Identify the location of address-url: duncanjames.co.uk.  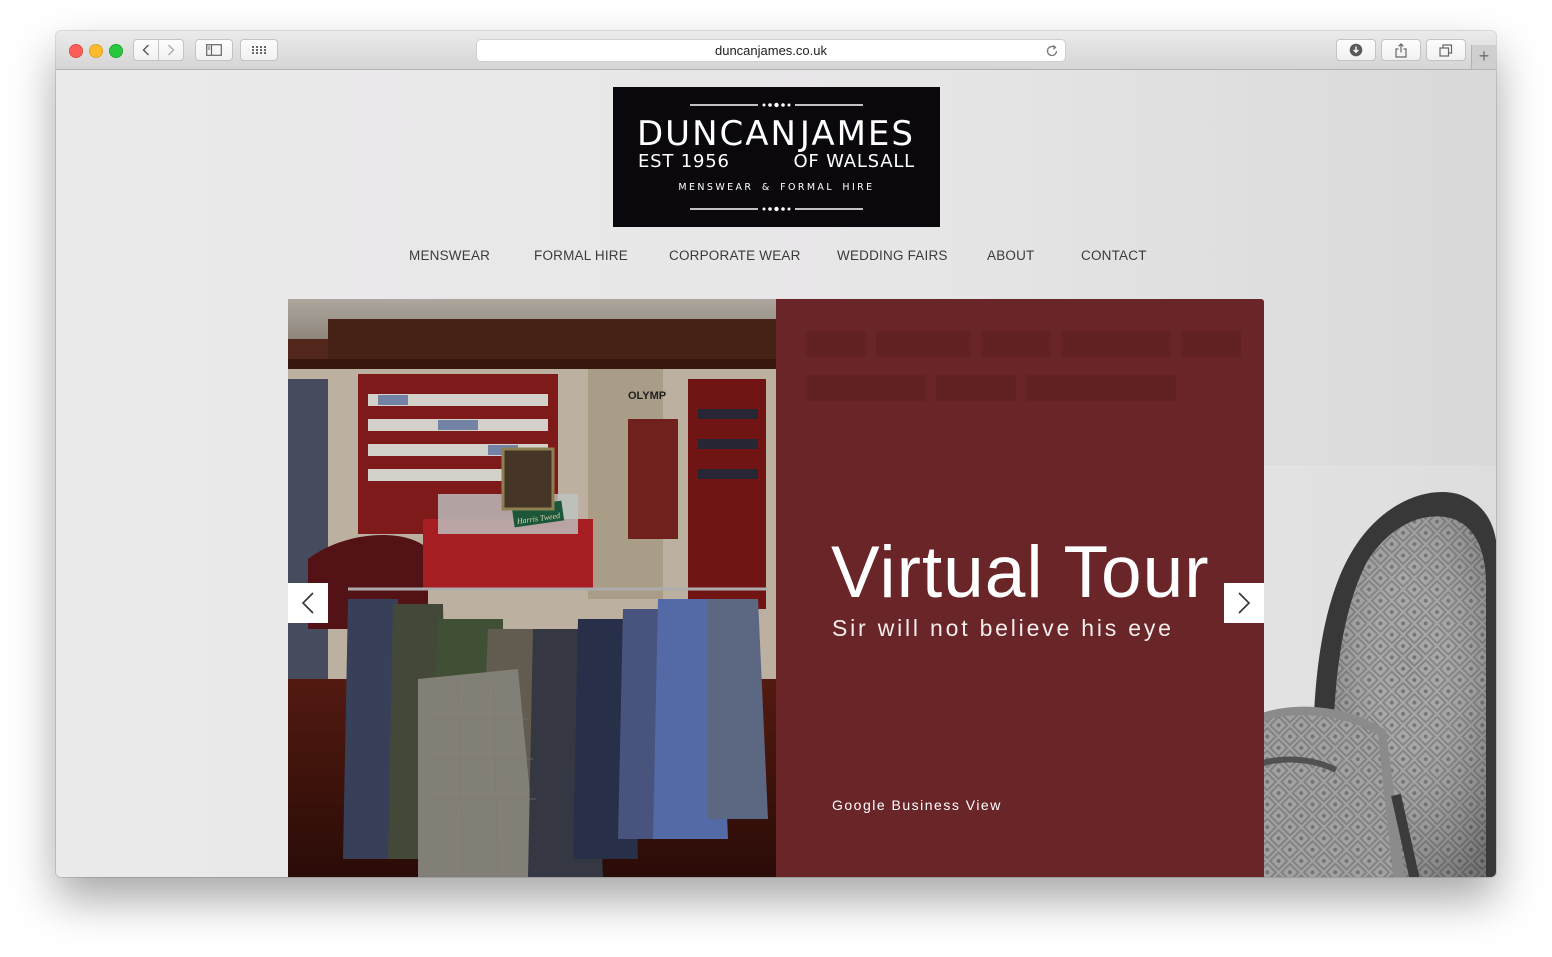
(770, 50).